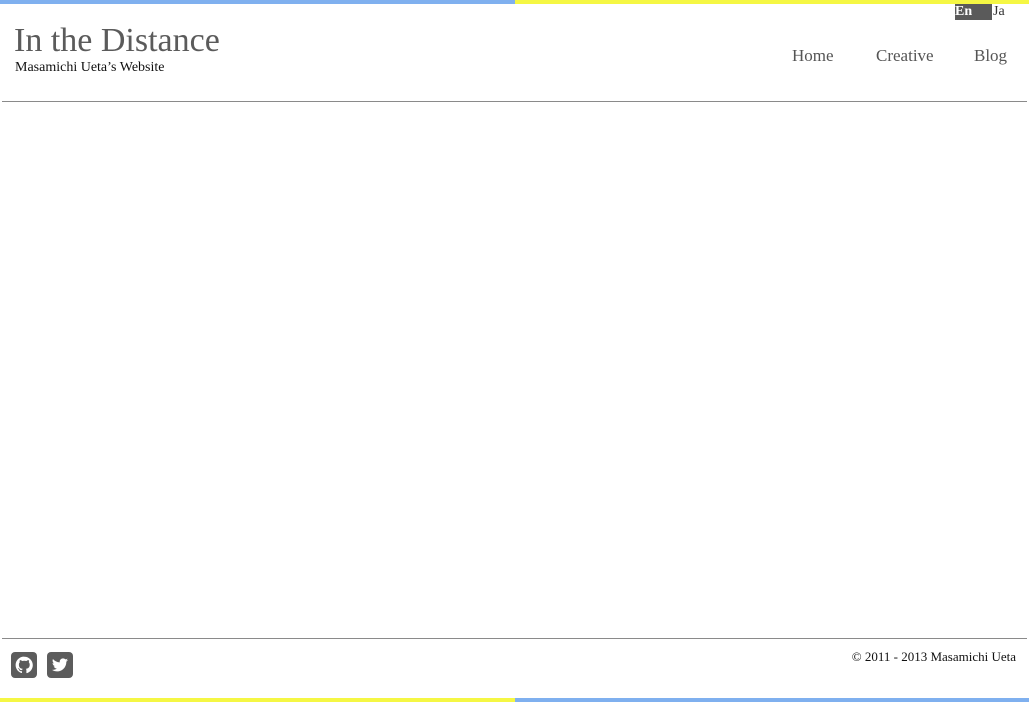 The image size is (1029, 710). I want to click on nav-creative-link: Creative, so click(905, 56).